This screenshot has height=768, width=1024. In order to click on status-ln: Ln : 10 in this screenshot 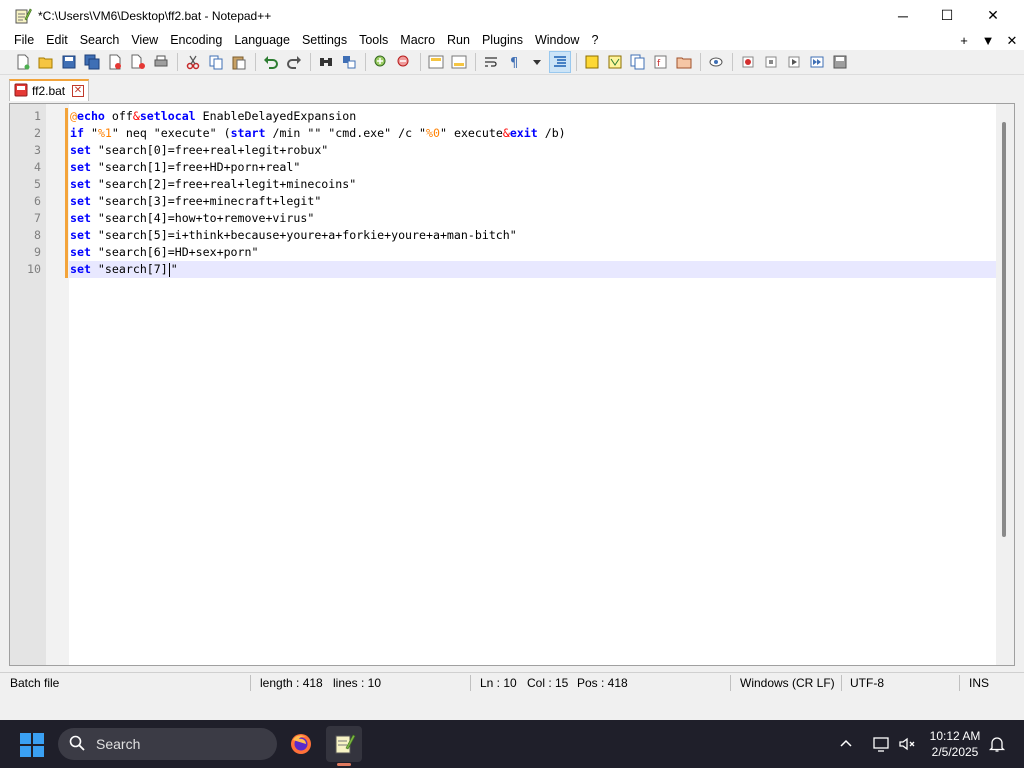, I will do `click(498, 683)`.